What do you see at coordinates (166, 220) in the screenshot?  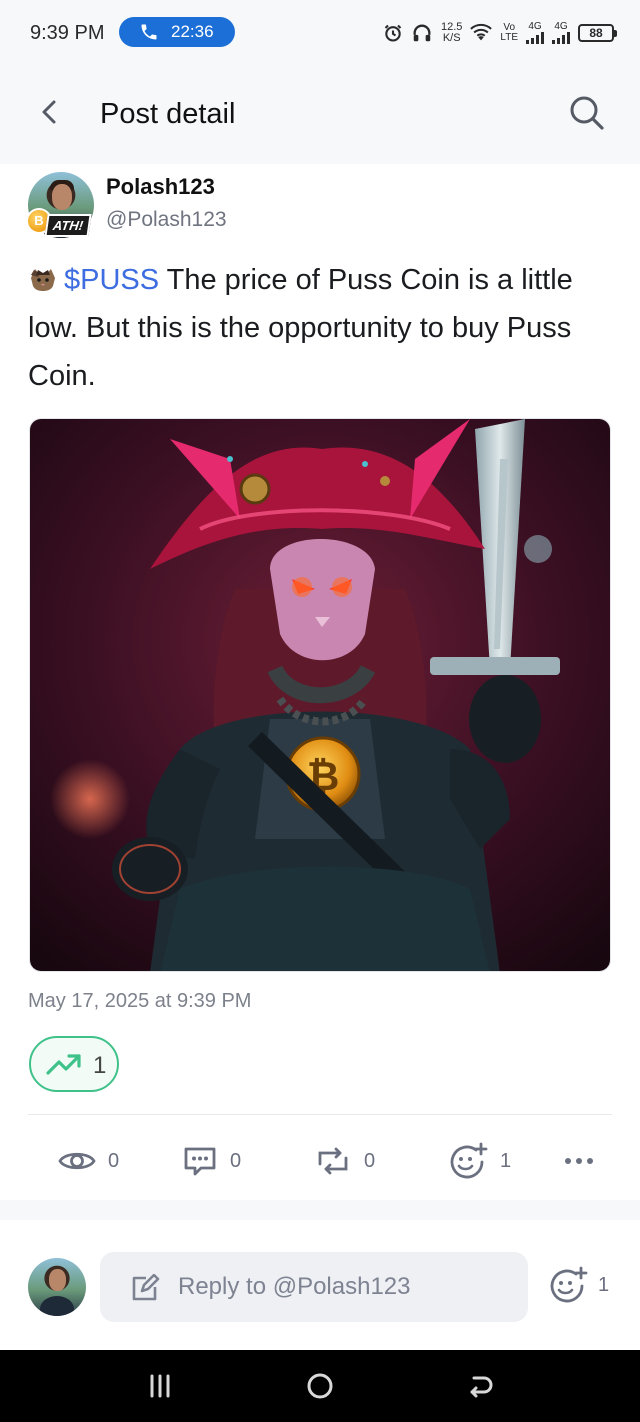 I see `author-handle: @Polash123` at bounding box center [166, 220].